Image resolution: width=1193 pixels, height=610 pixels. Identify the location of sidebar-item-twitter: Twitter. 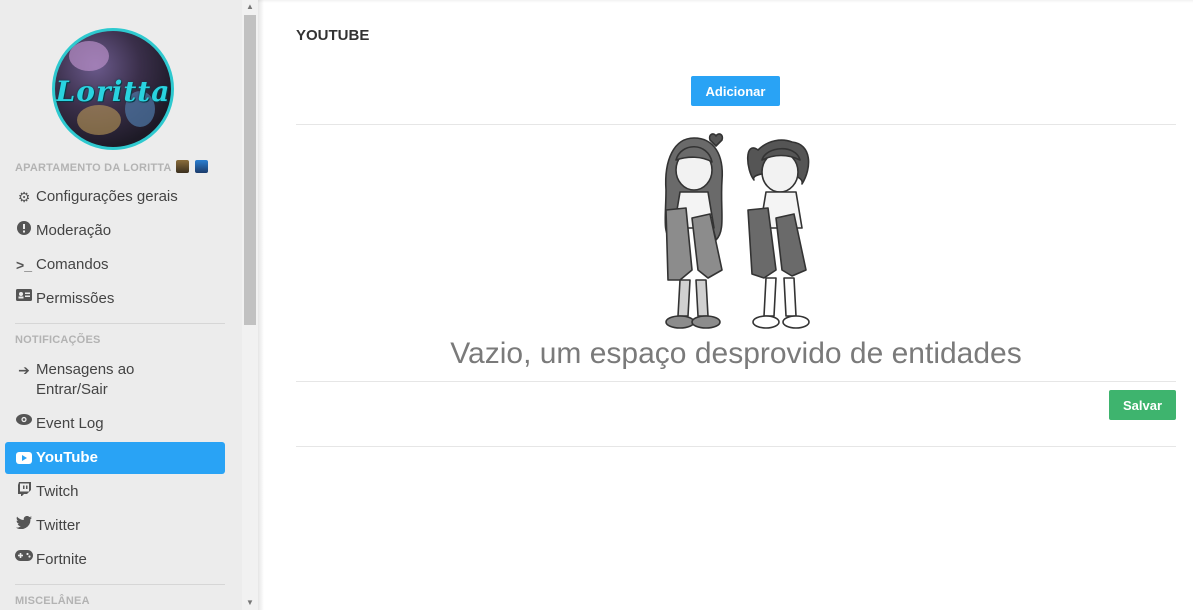
(115, 526).